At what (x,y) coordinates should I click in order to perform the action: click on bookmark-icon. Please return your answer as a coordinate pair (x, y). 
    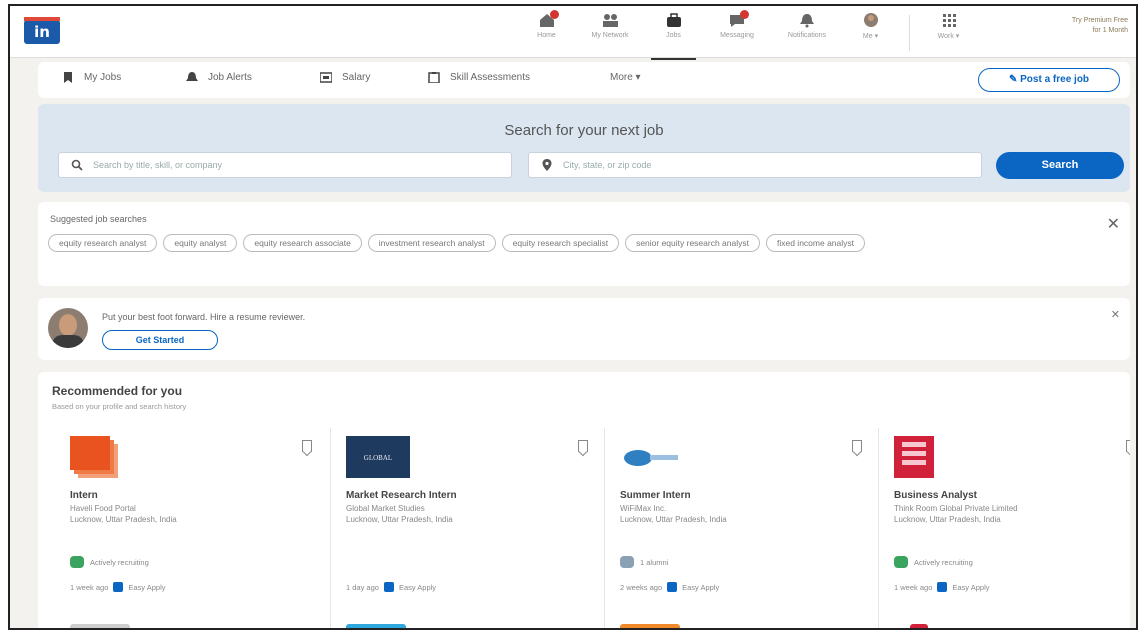
    Looking at the image, I should click on (68, 77).